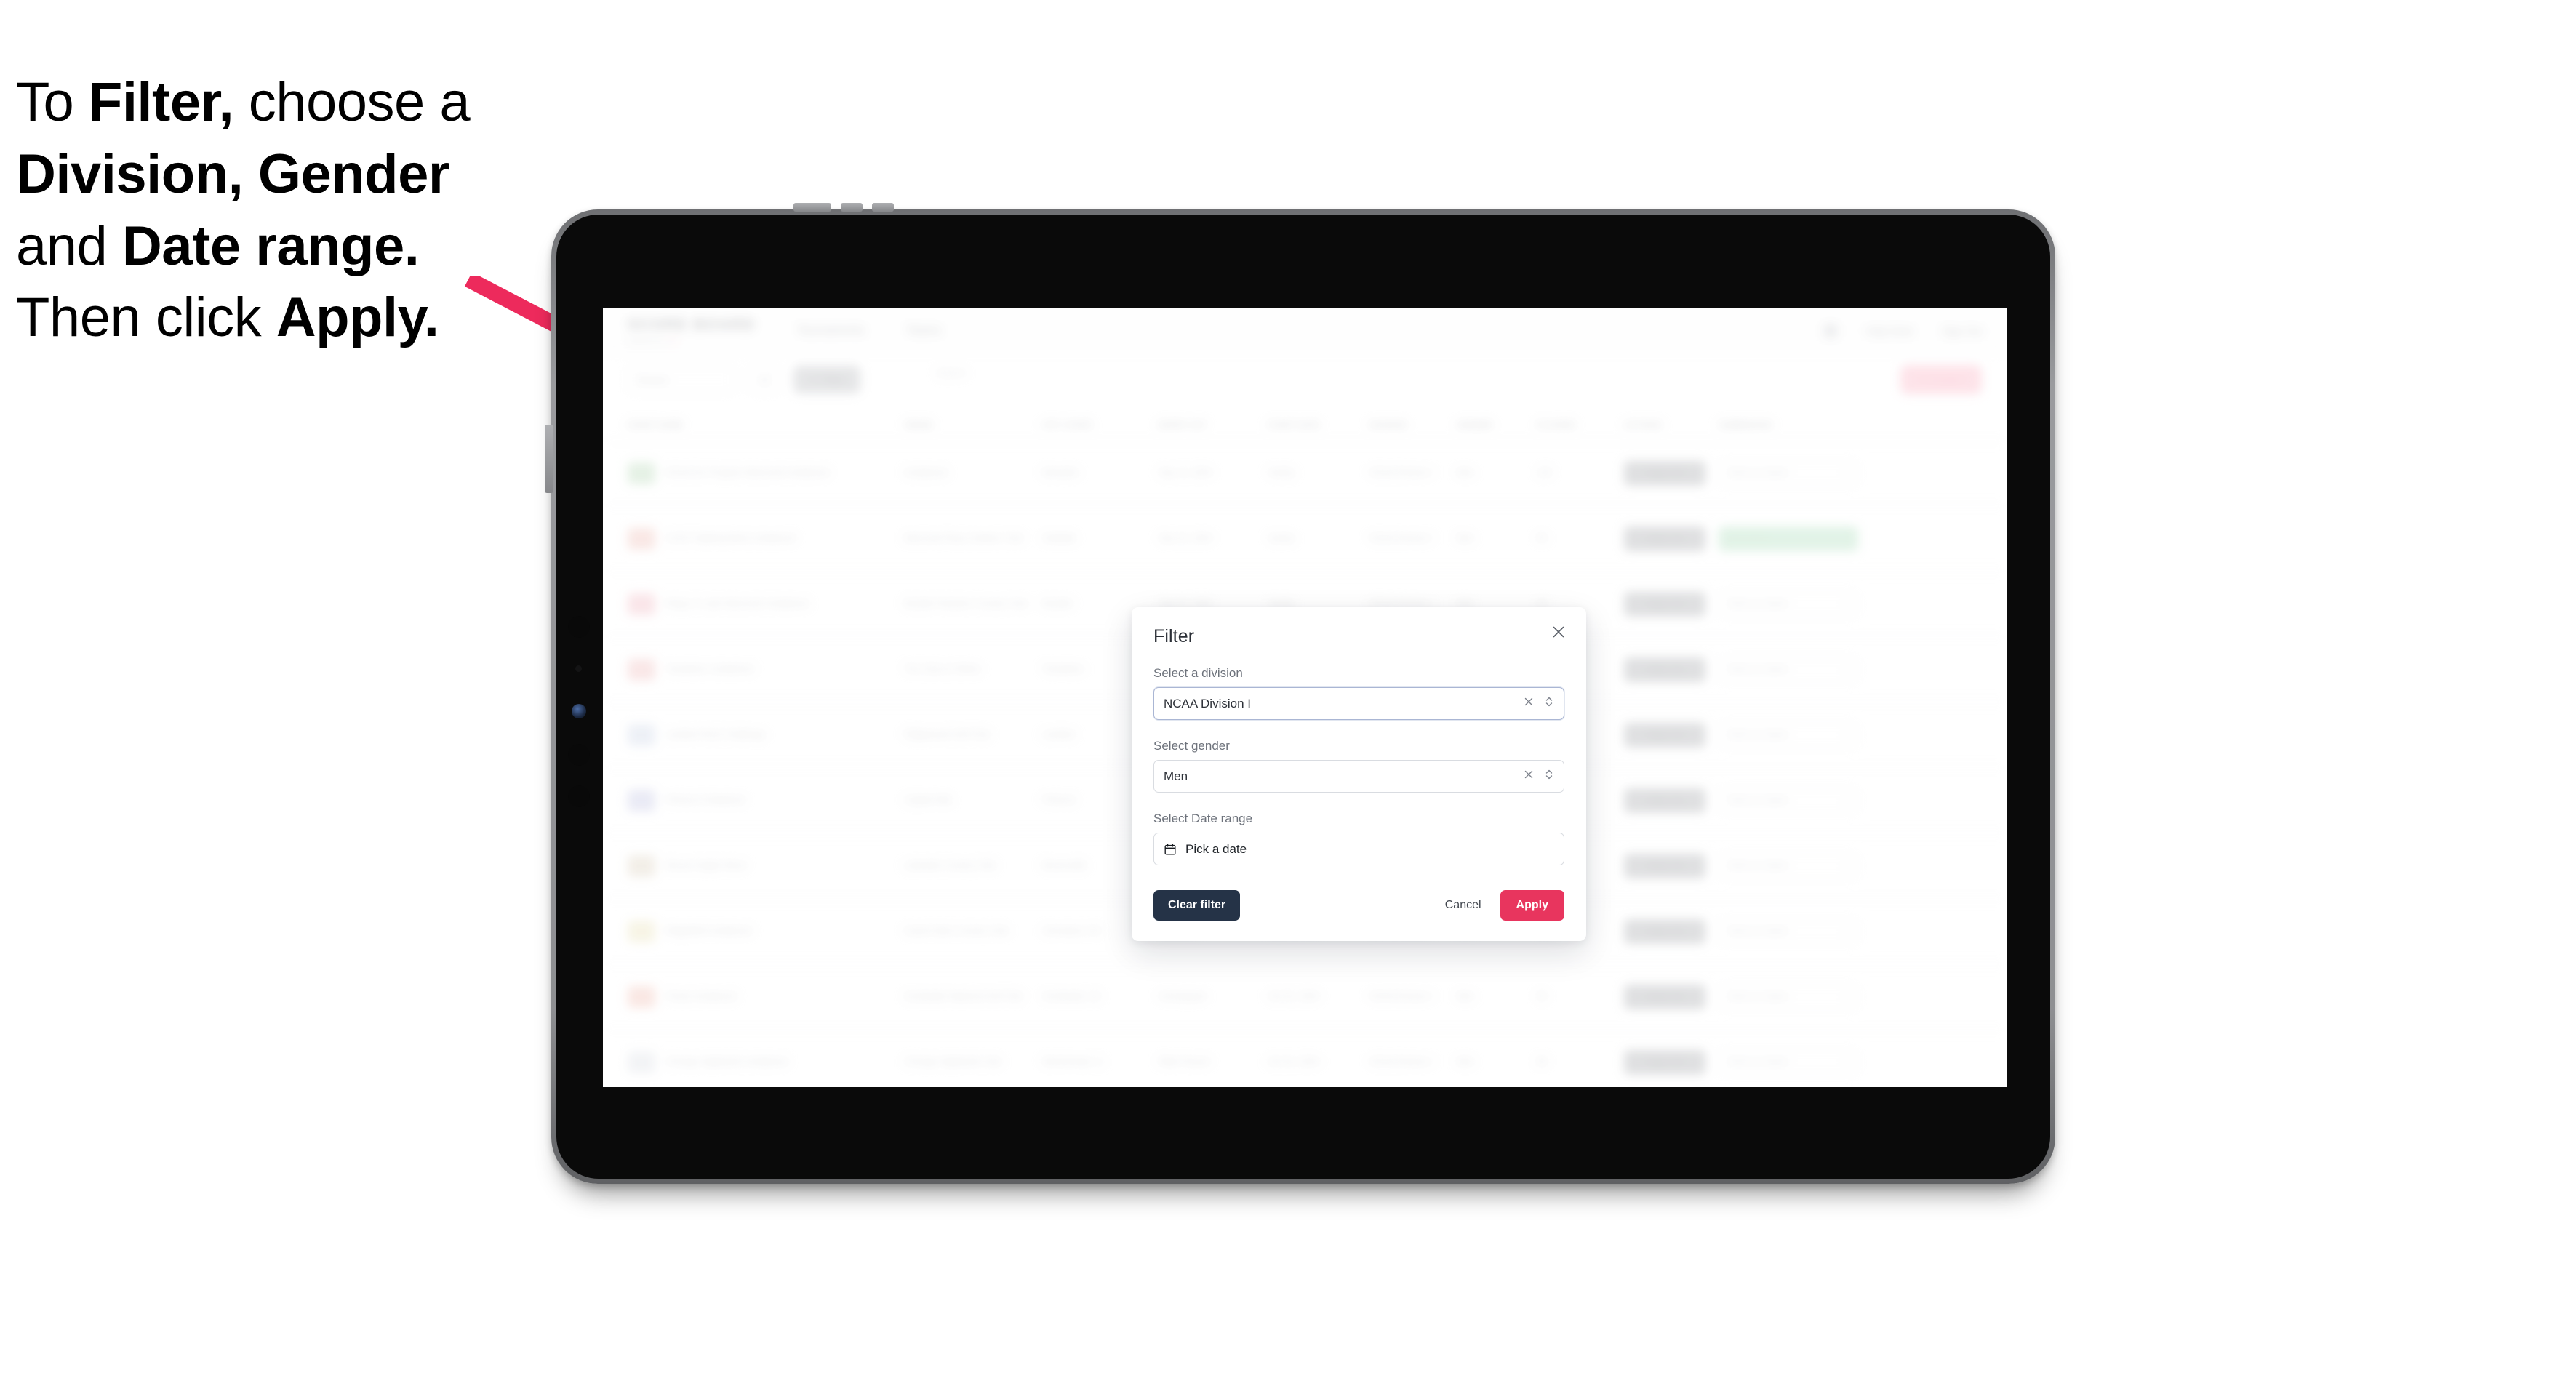  I want to click on caption-line-1: To Filter, choose a, so click(285, 103).